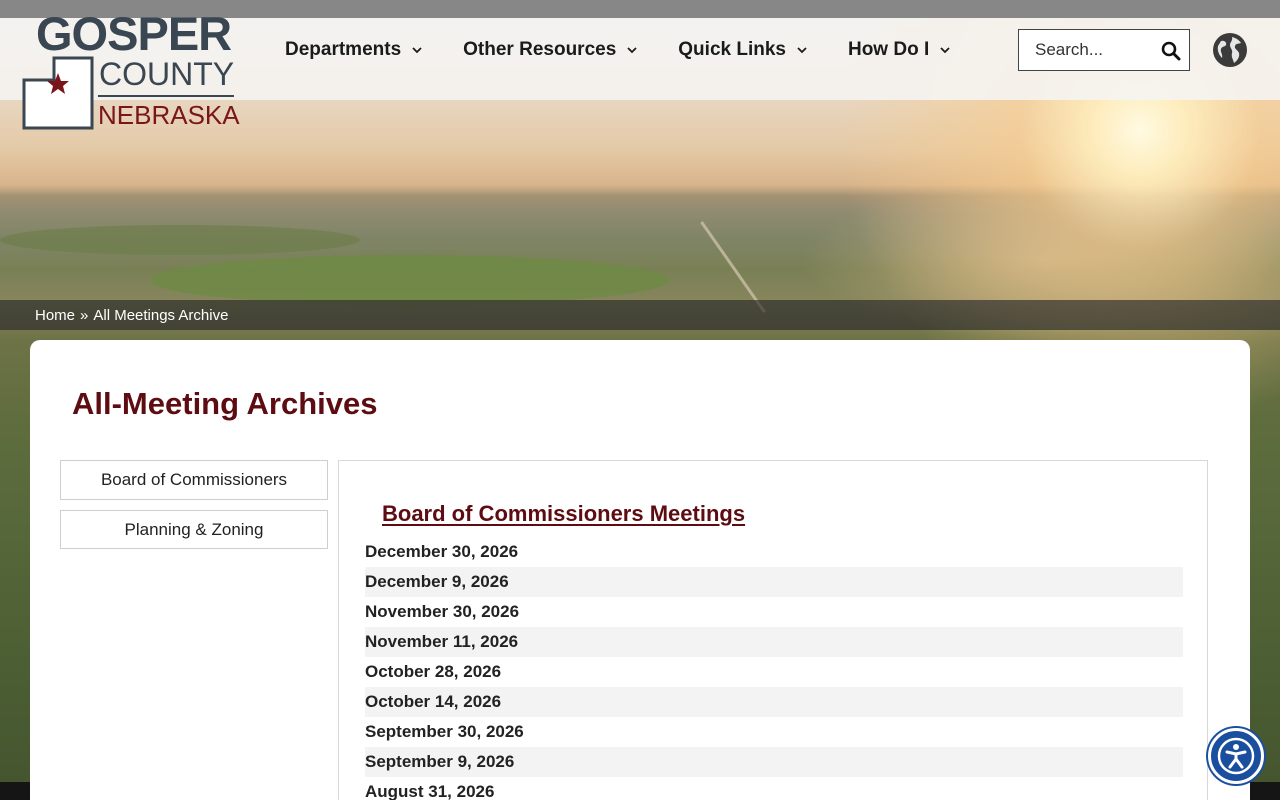 The height and width of the screenshot is (800, 1280). I want to click on globe-icon, so click(1230, 50).